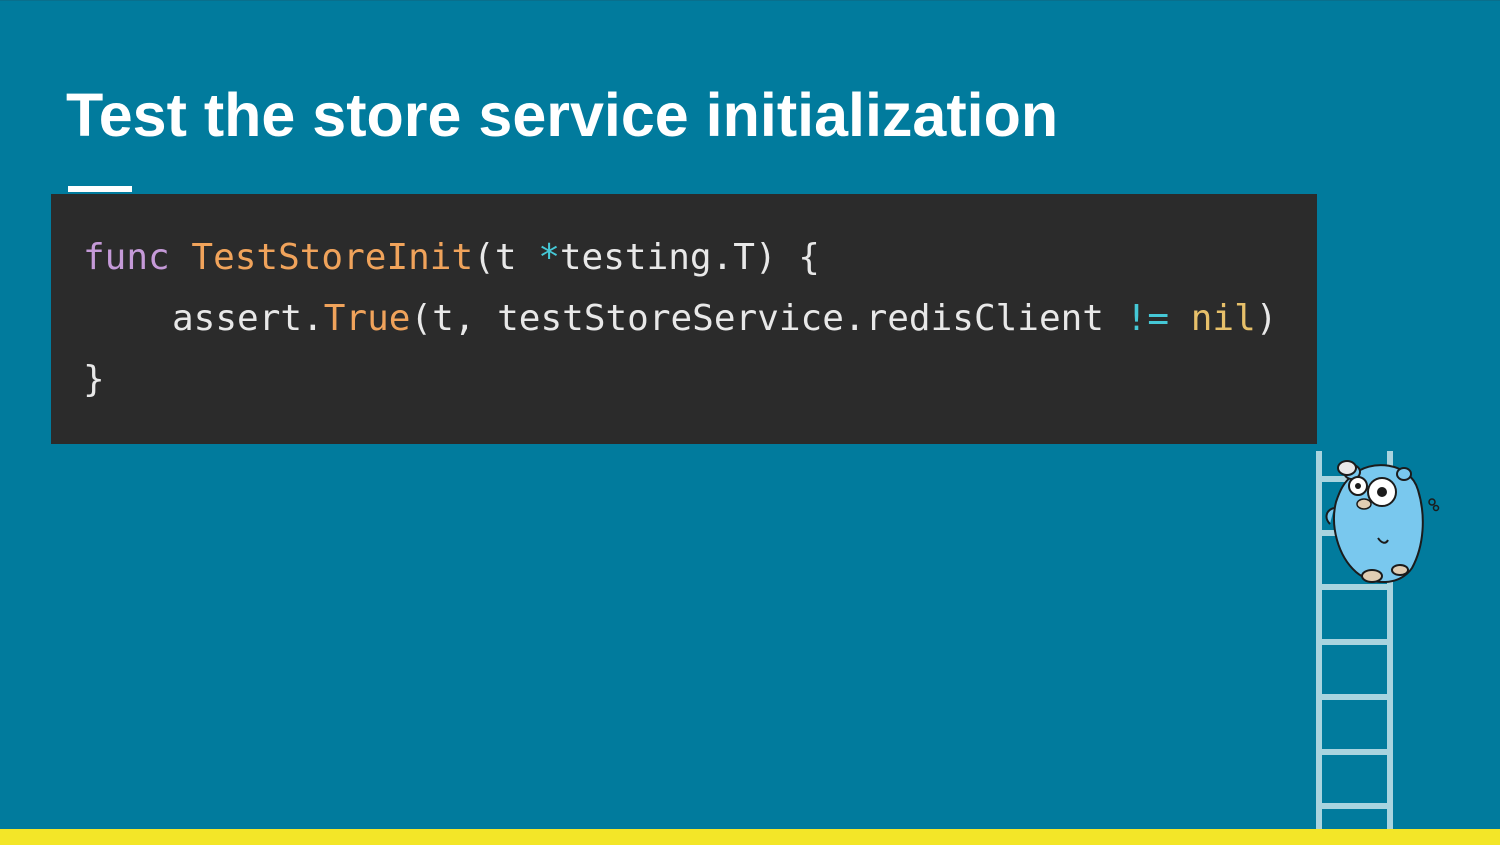 The image size is (1500, 845). I want to click on footer-accent-bar, so click(750, 837).